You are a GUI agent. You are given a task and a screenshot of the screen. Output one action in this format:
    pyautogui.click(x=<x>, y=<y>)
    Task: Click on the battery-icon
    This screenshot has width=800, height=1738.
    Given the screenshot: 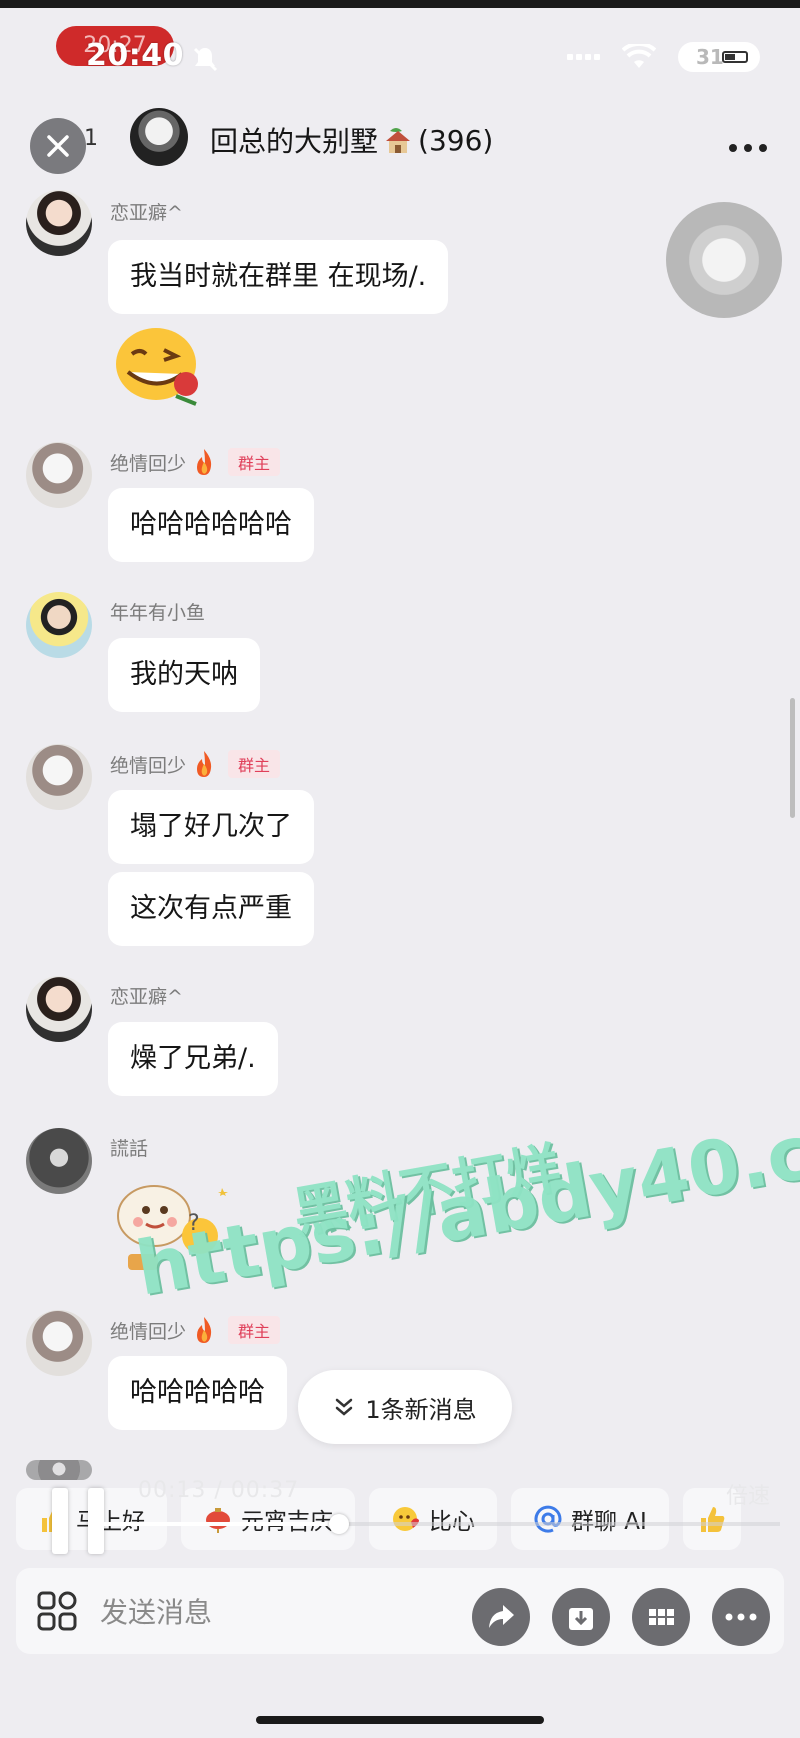 What is the action you would take?
    pyautogui.click(x=735, y=57)
    